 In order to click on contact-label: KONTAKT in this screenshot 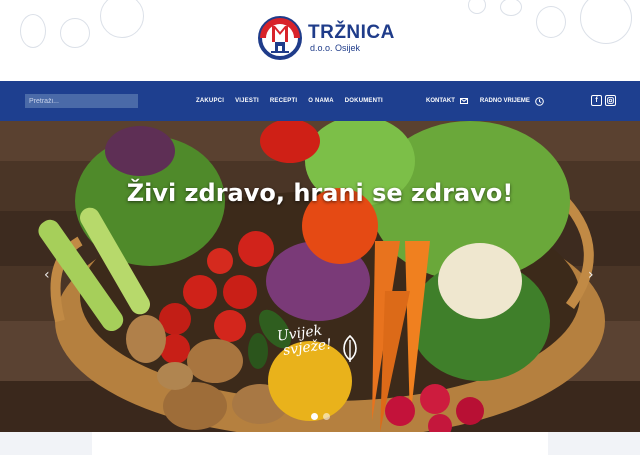, I will do `click(440, 101)`.